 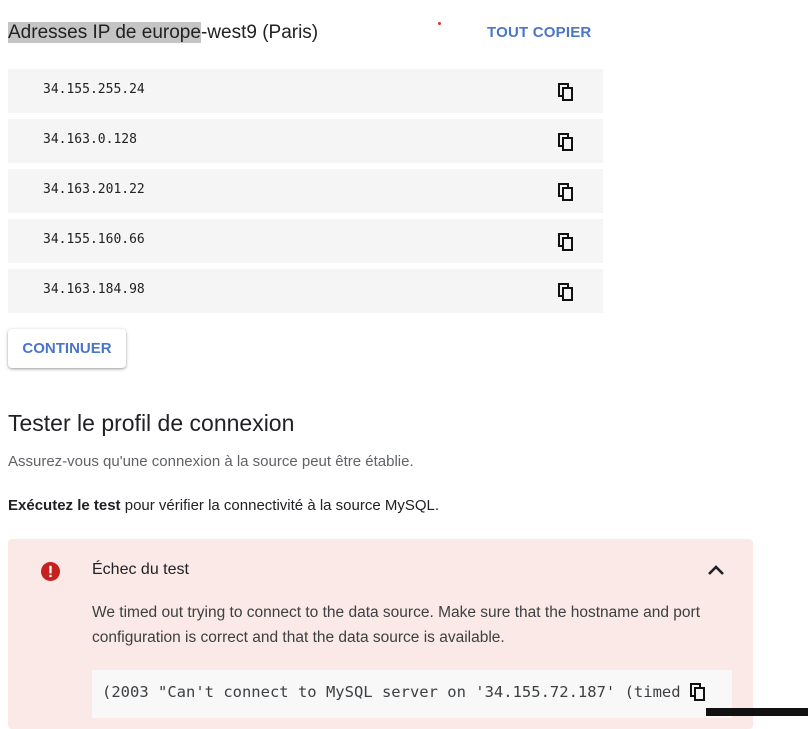 What do you see at coordinates (151, 423) in the screenshot?
I see `section-title: Tester le profil de connexion` at bounding box center [151, 423].